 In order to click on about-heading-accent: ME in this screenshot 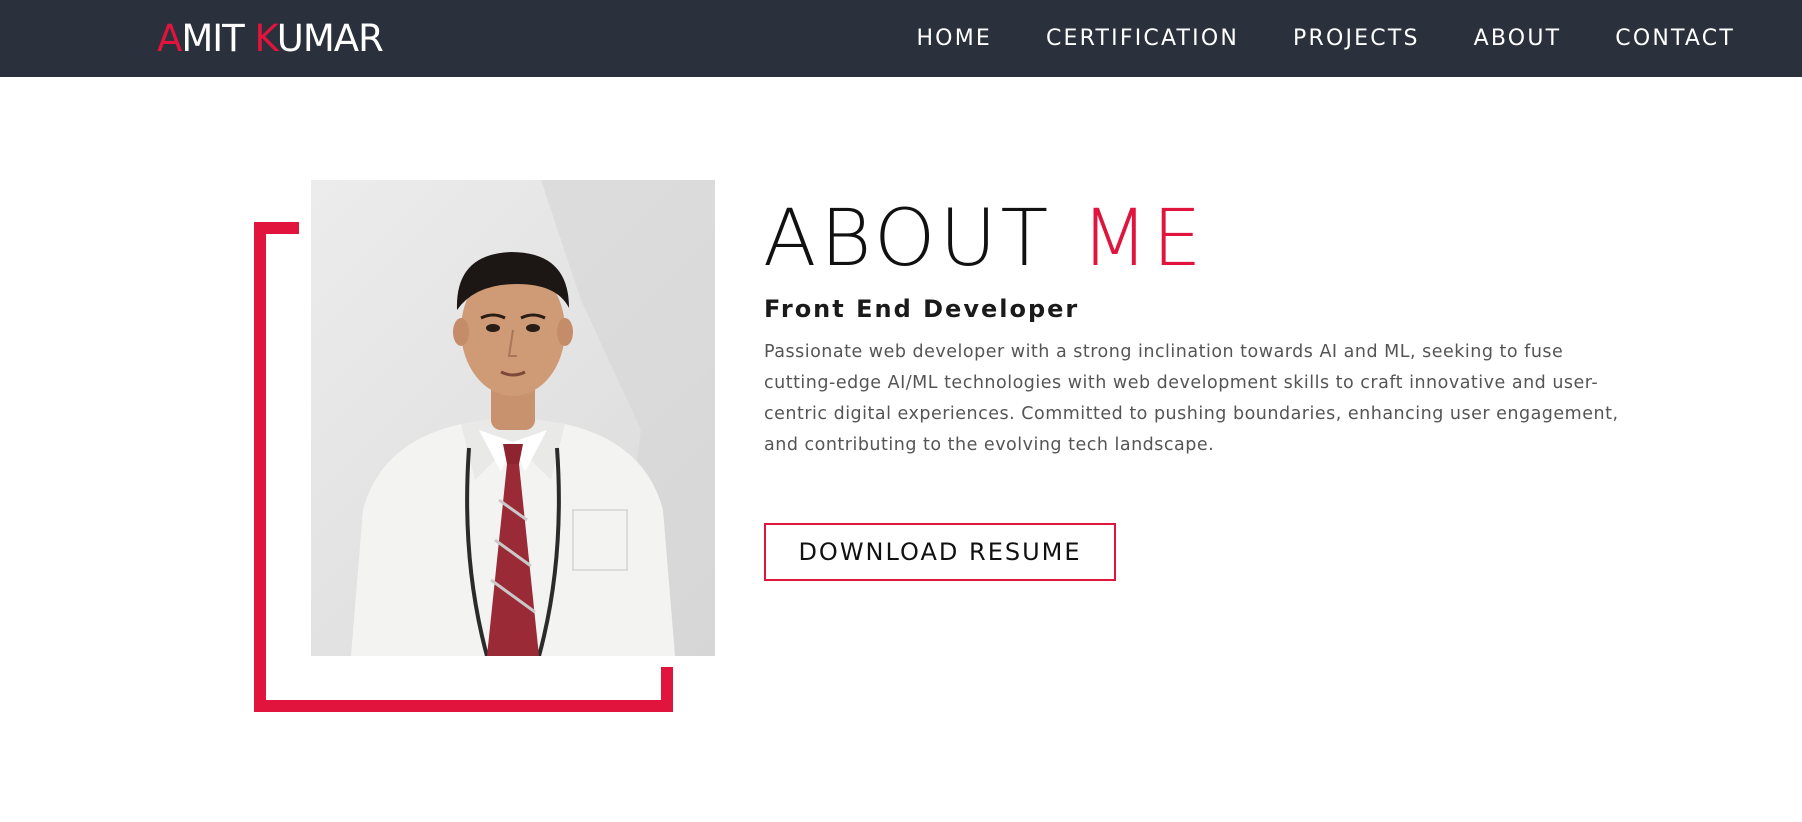, I will do `click(1143, 239)`.